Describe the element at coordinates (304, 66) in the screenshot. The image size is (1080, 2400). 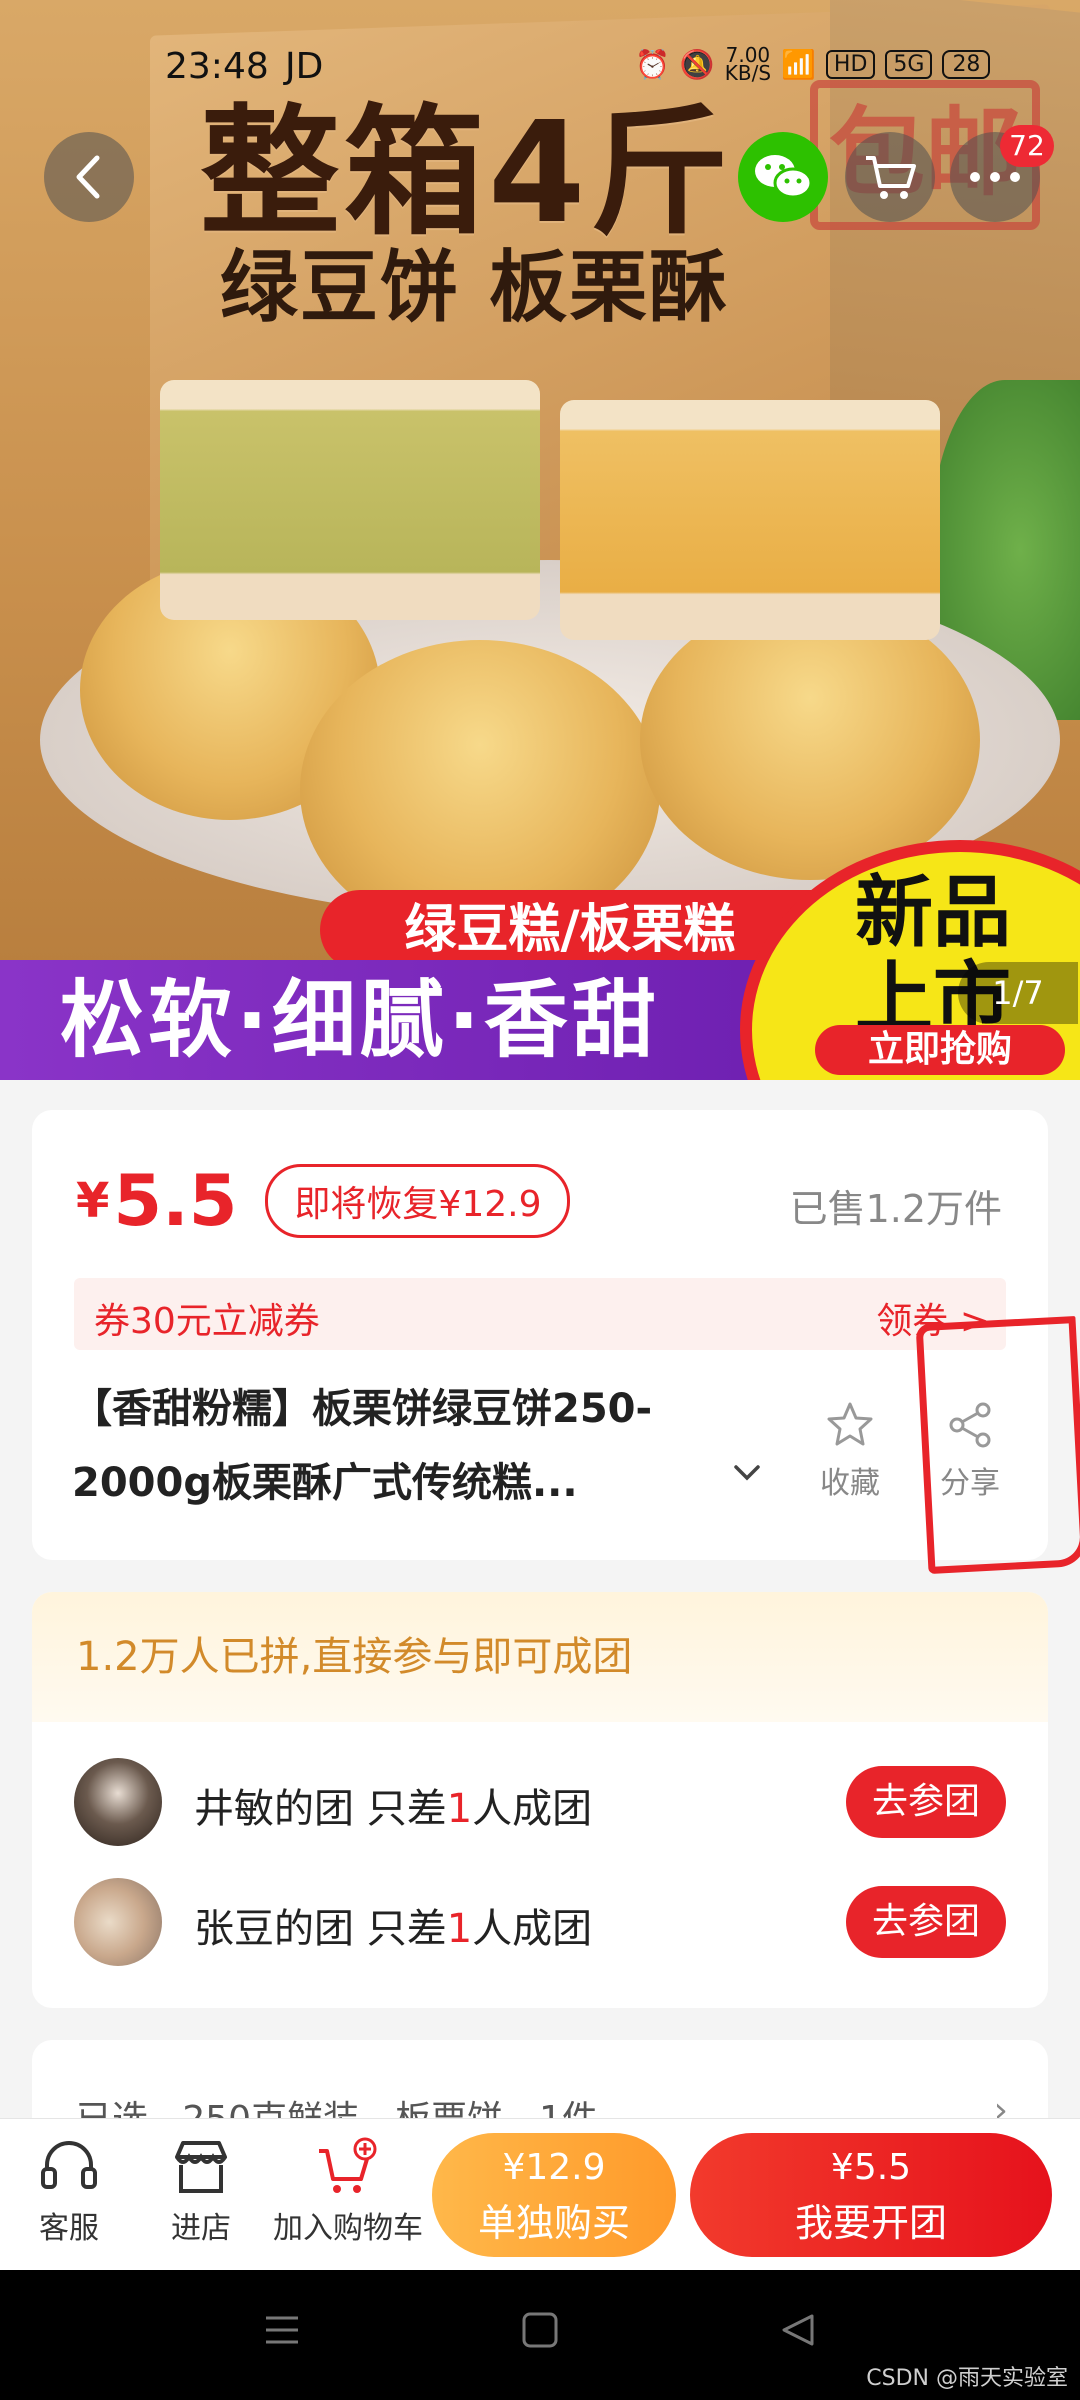
I see `status-carrier: JD` at that location.